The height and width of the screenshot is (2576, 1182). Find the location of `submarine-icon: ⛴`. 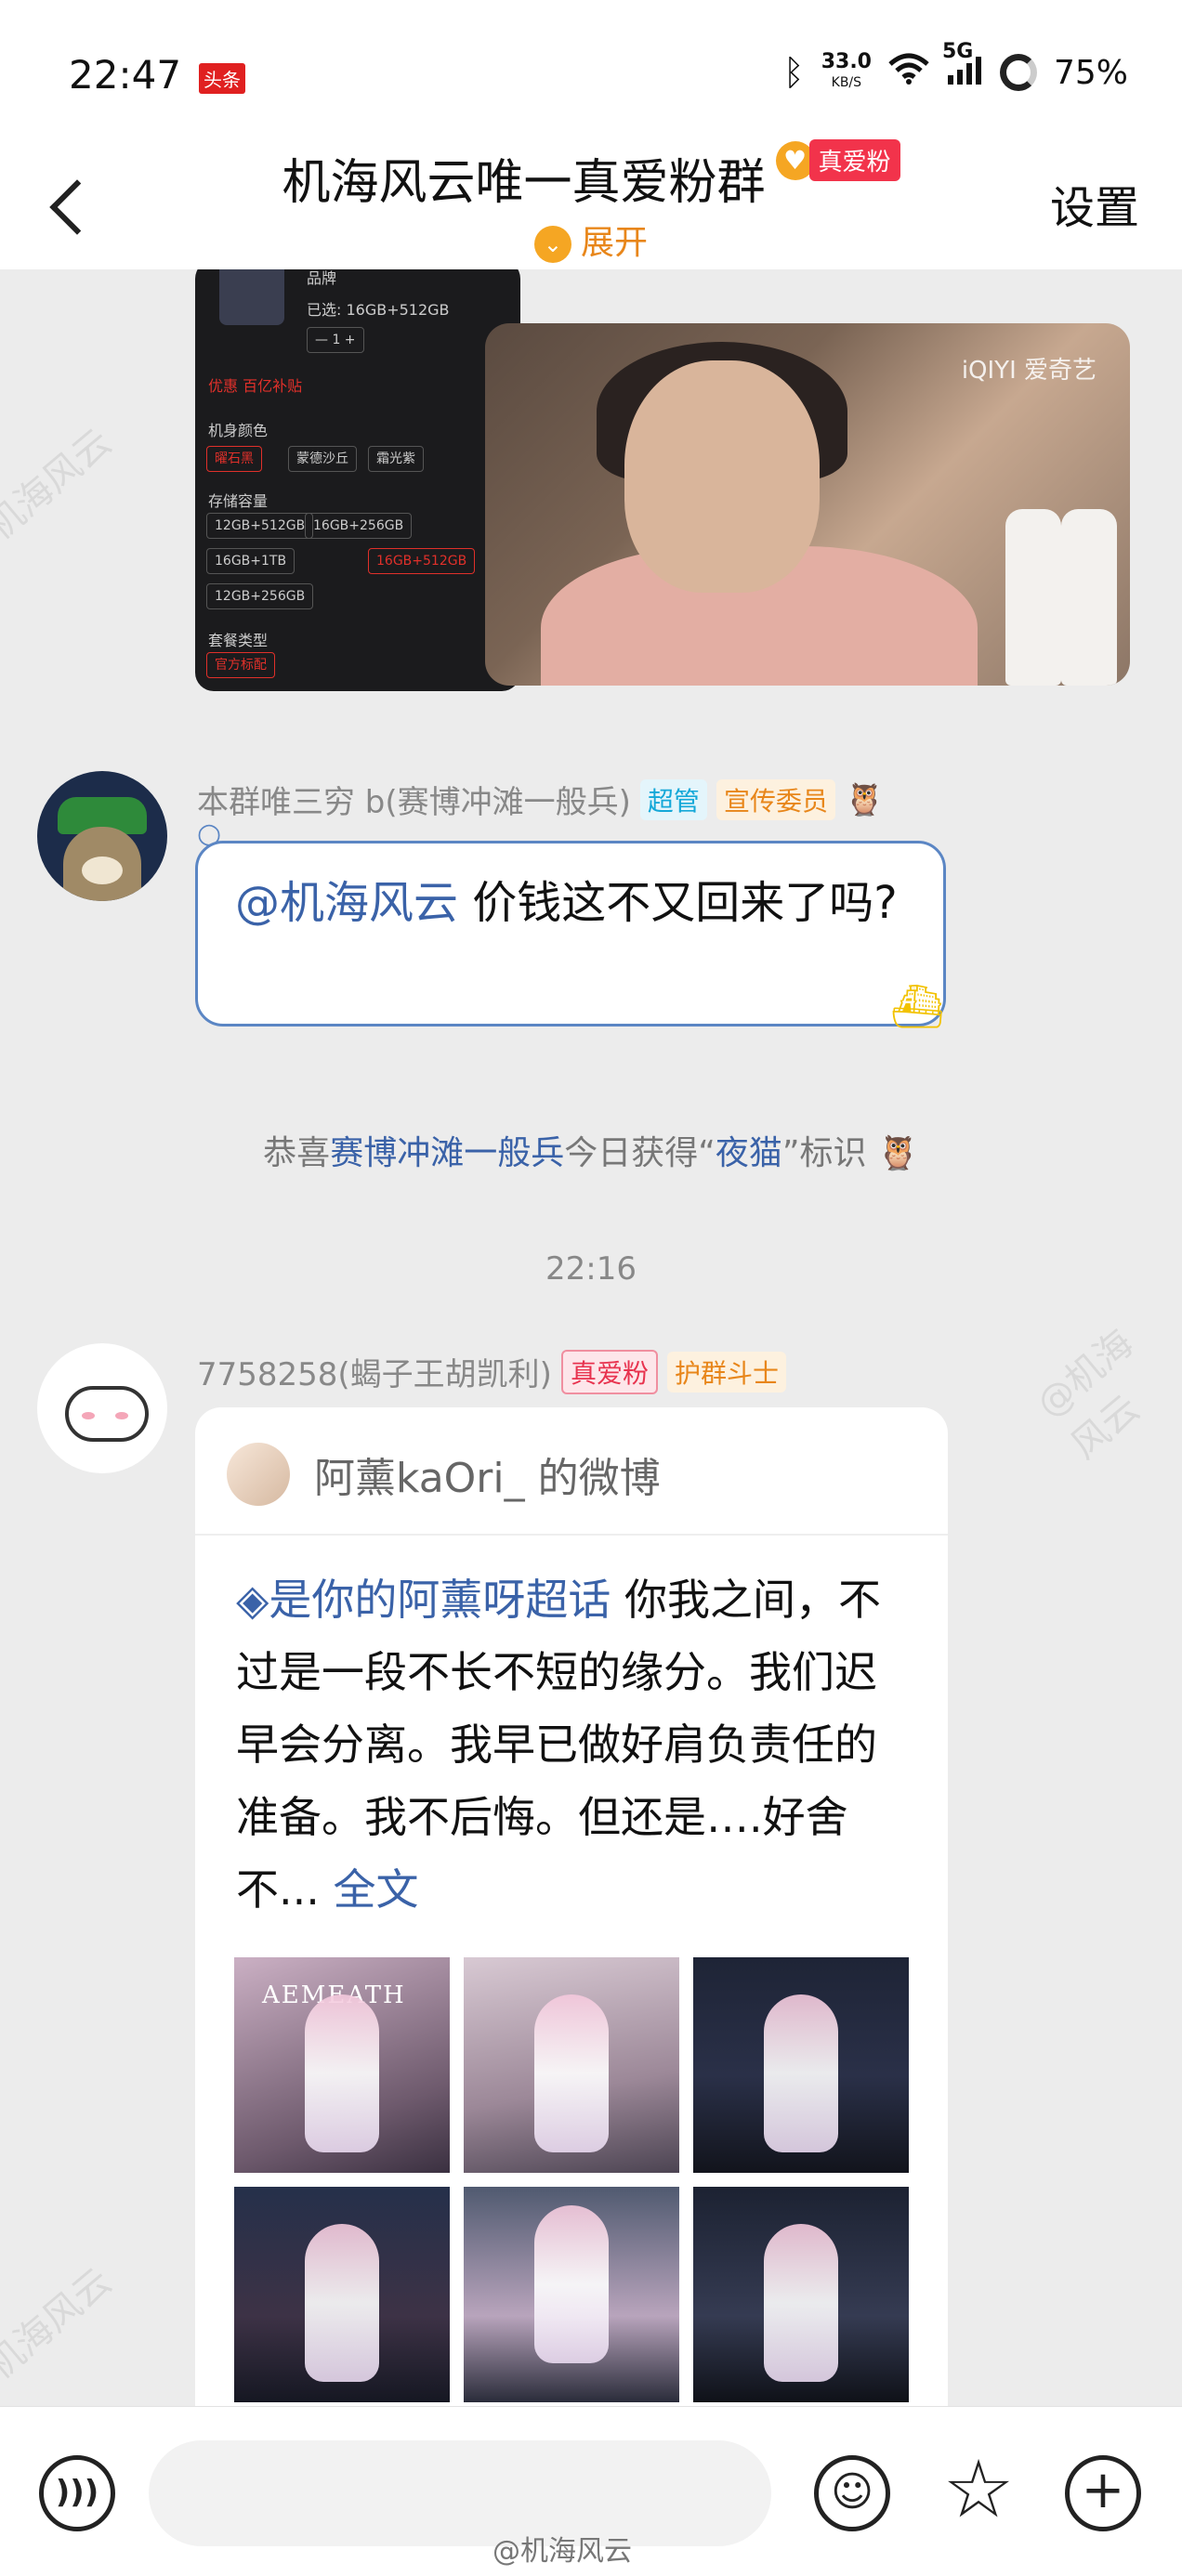

submarine-icon: ⛴ is located at coordinates (917, 1006).